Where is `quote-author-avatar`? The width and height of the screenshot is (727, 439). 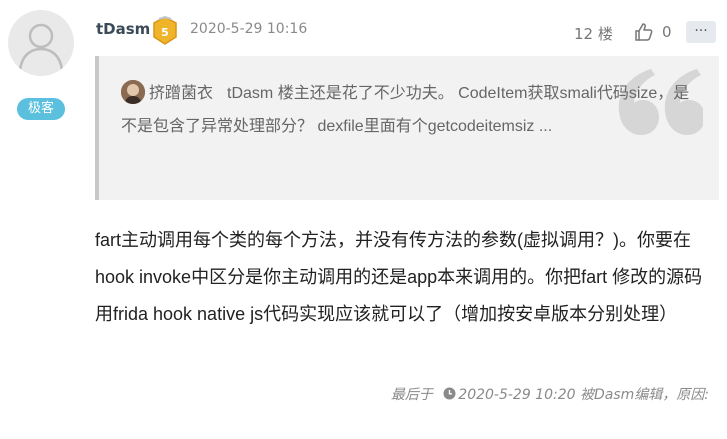 quote-author-avatar is located at coordinates (133, 92).